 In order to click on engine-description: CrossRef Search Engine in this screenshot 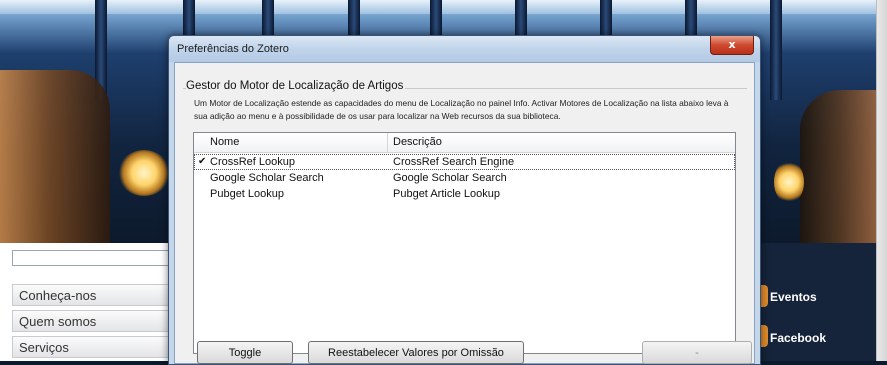, I will do `click(454, 162)`.